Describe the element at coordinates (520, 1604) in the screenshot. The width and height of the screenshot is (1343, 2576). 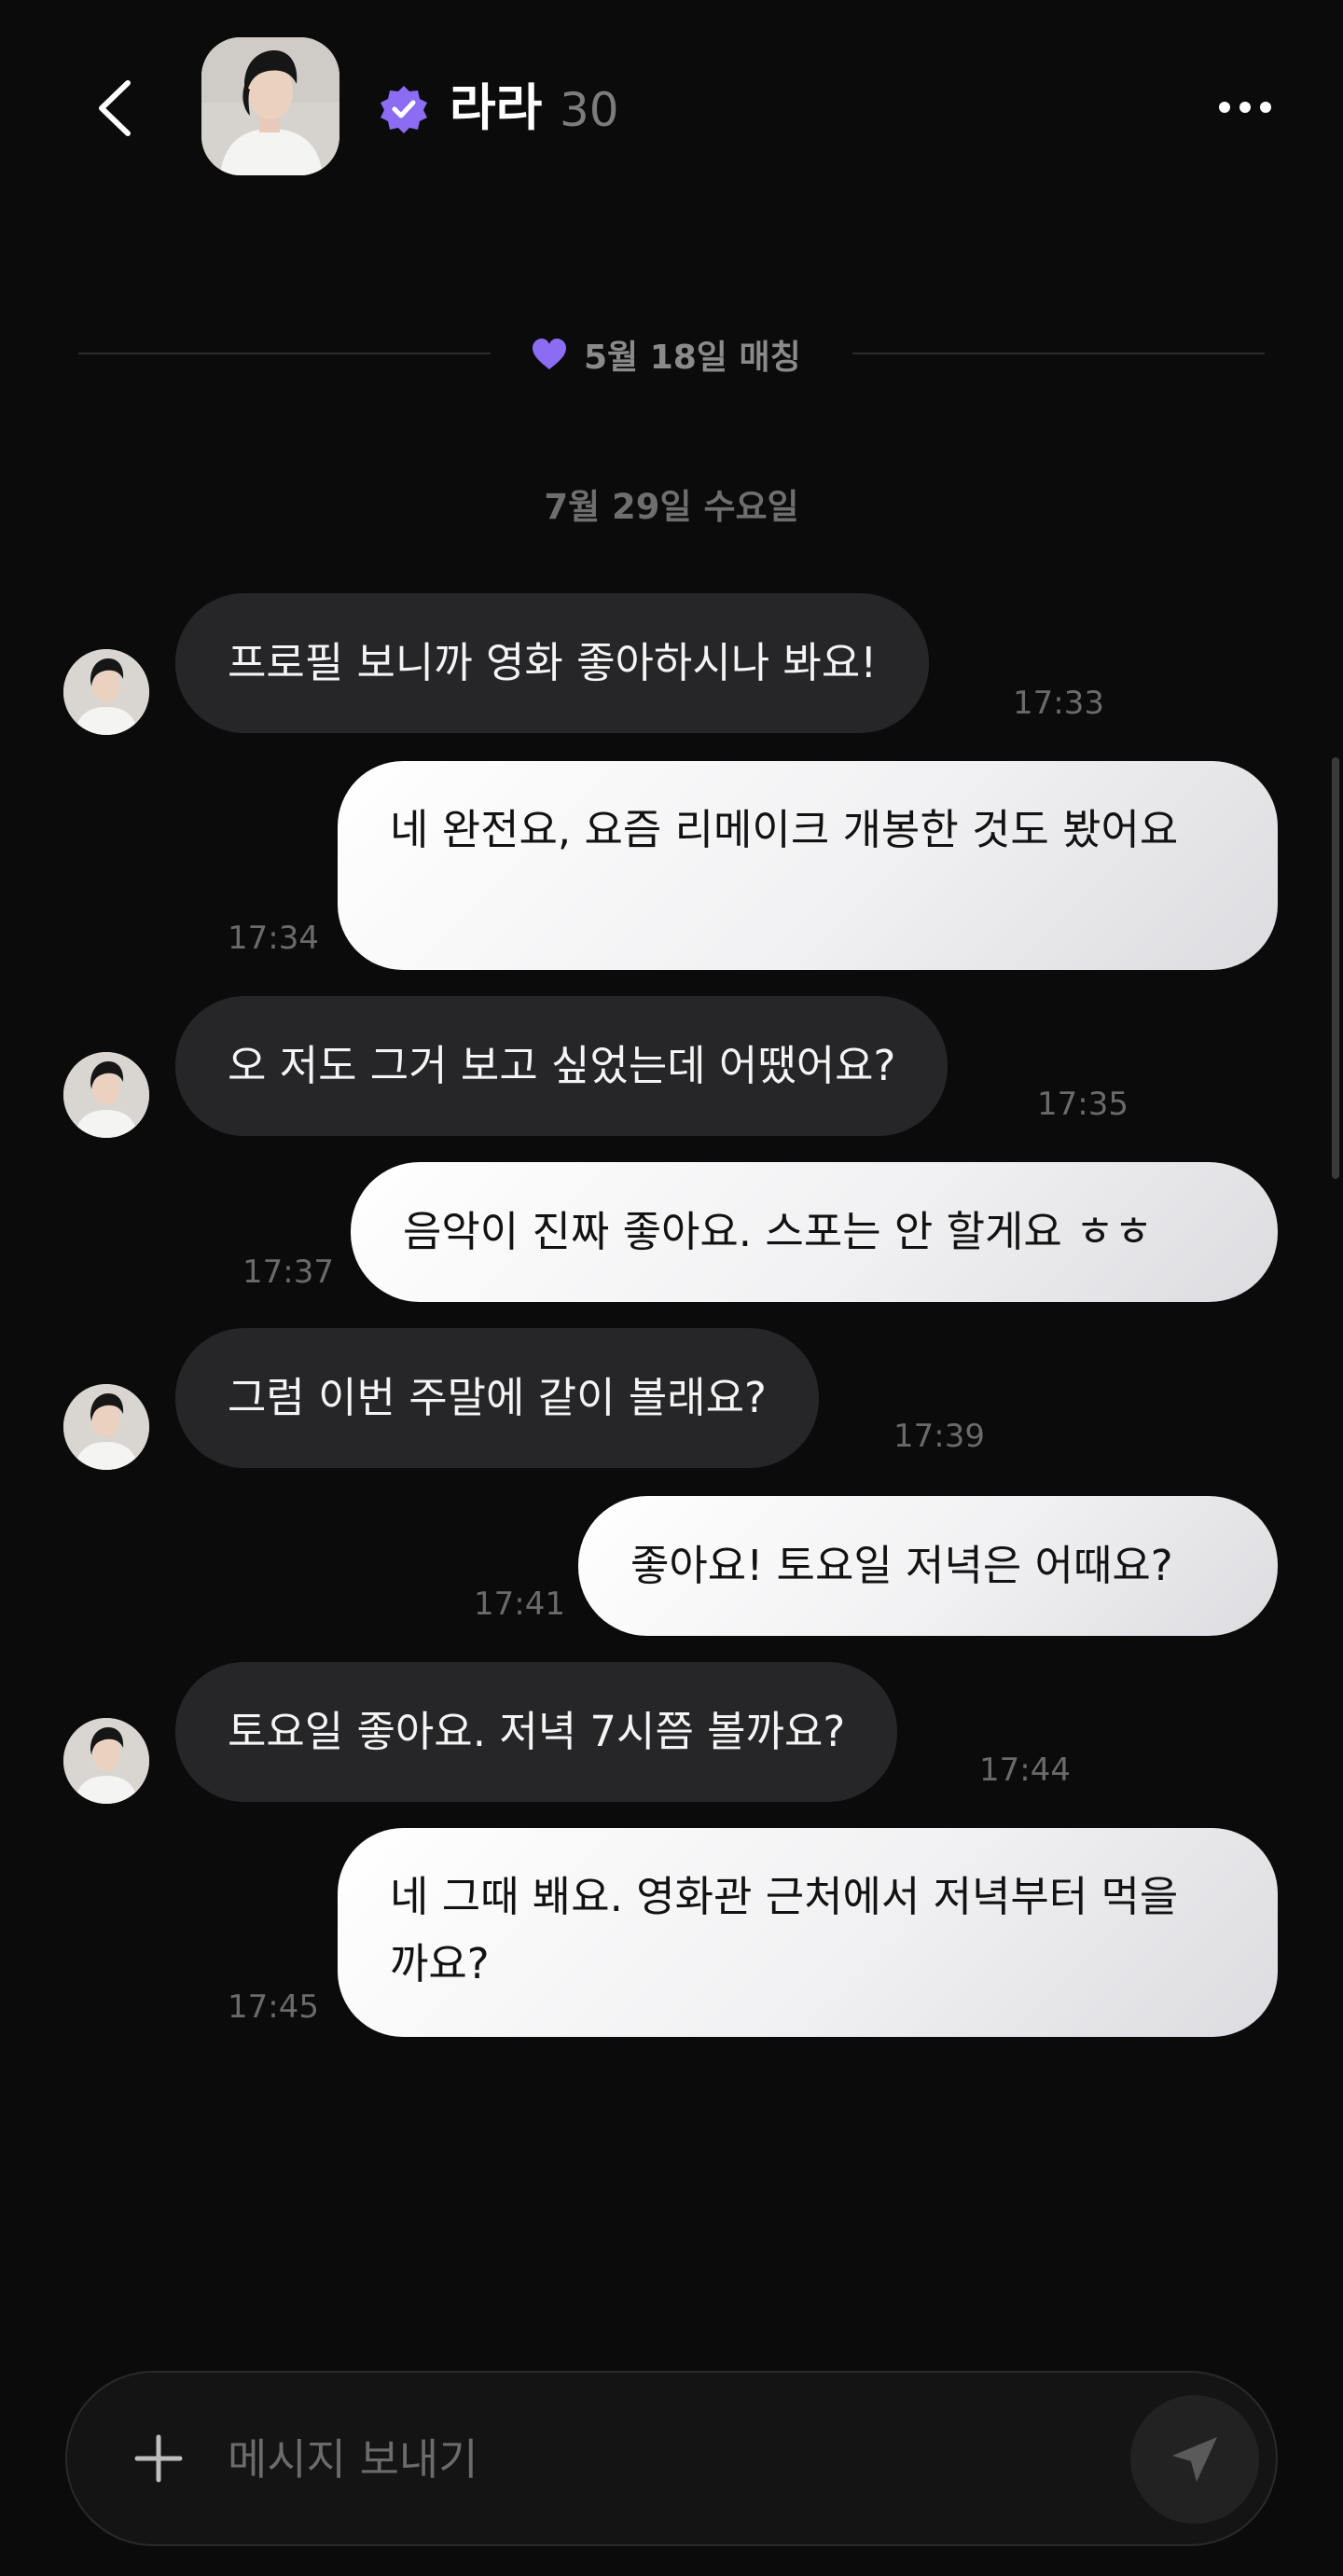
I see `message-timestamp: 17:41` at that location.